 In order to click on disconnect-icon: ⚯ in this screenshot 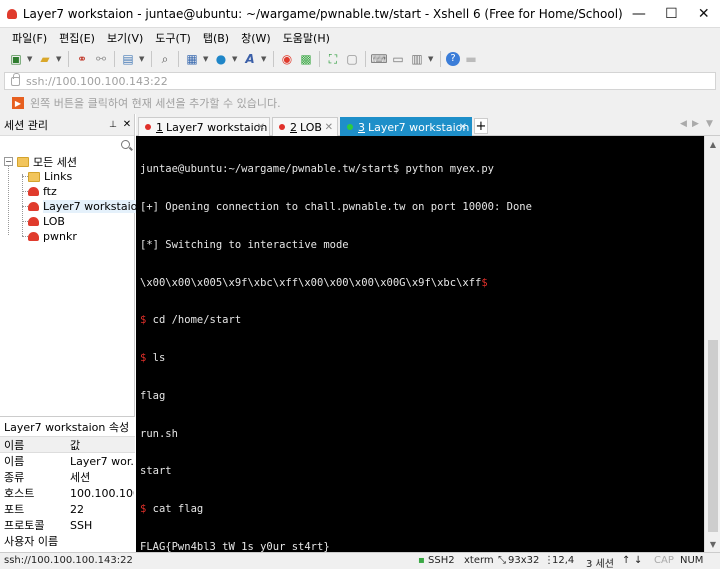, I will do `click(101, 59)`.